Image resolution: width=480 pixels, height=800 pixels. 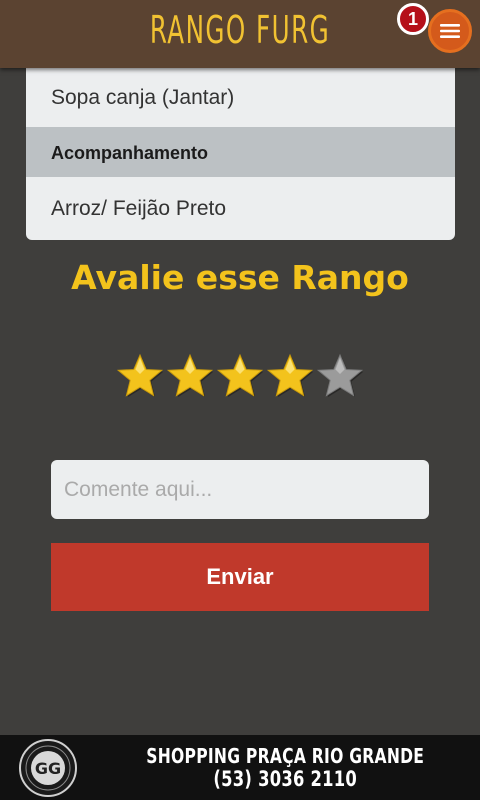 What do you see at coordinates (285, 779) in the screenshot?
I see `ad-phone: (53) 3036 2110` at bounding box center [285, 779].